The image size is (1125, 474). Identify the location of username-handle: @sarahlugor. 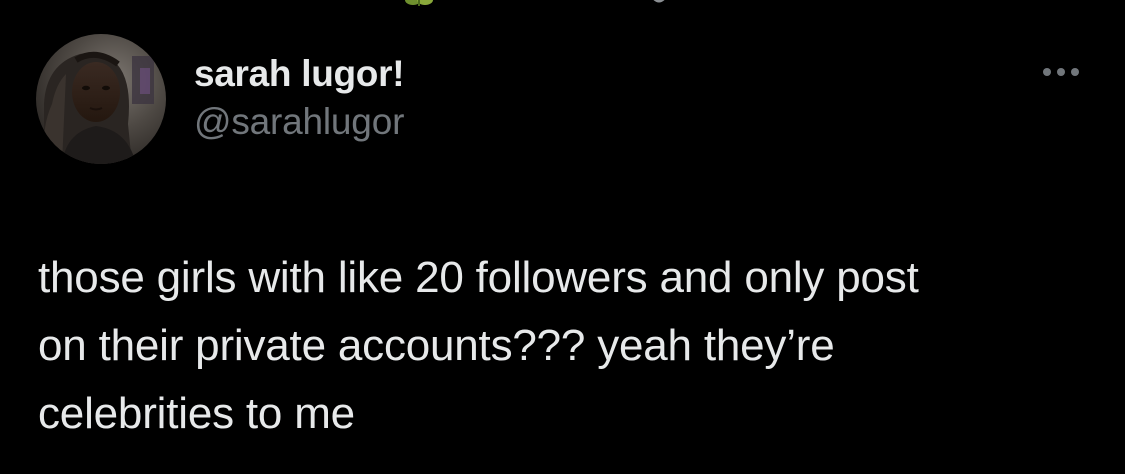
(299, 122).